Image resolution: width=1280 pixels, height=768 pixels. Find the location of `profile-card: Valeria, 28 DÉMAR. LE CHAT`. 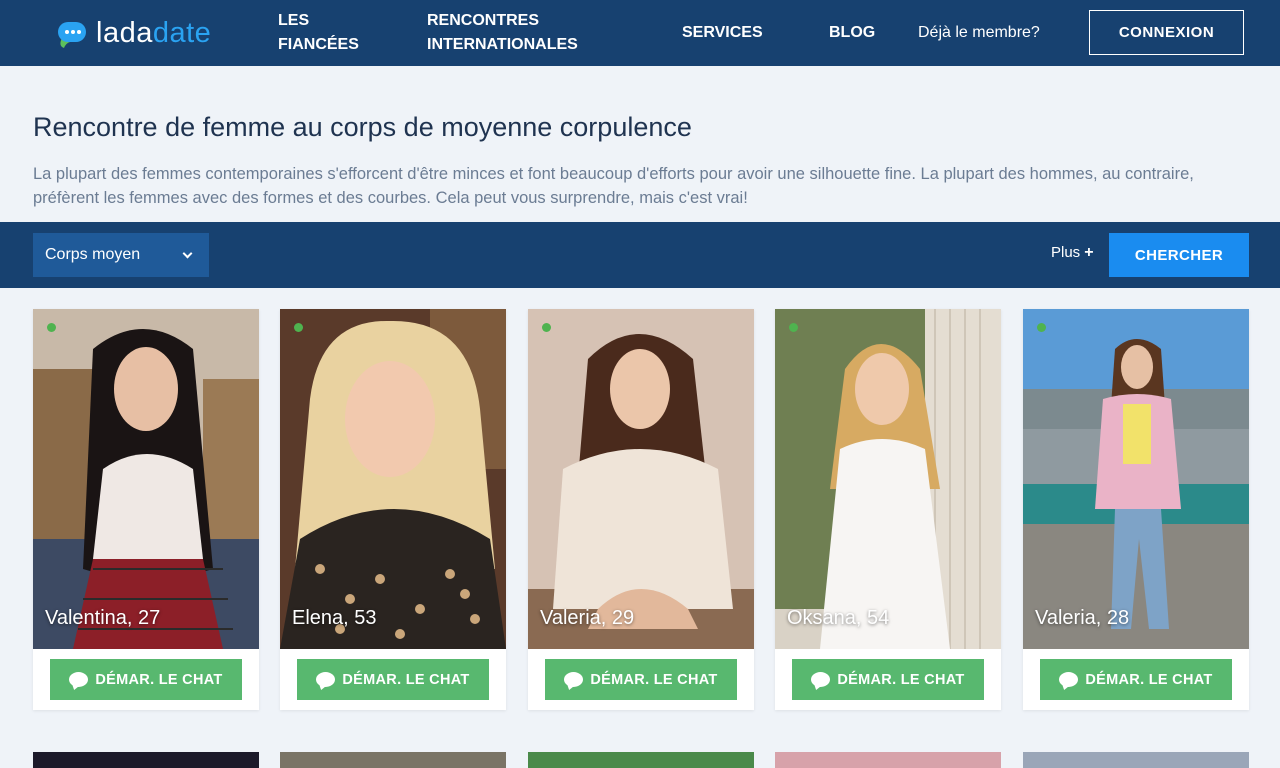

profile-card: Valeria, 28 DÉMAR. LE CHAT is located at coordinates (1136, 509).